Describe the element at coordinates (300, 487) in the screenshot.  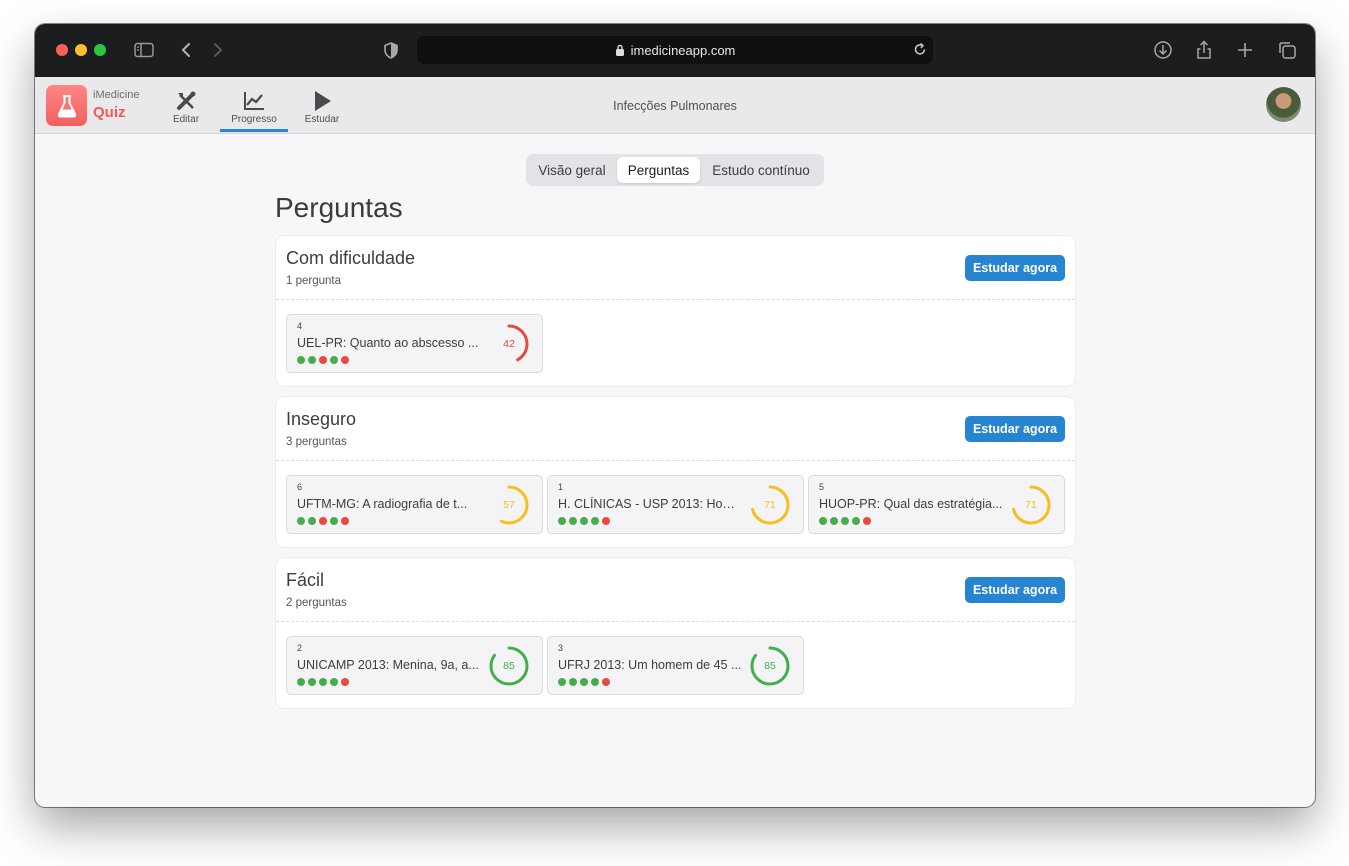
I see `question-number: 6` at that location.